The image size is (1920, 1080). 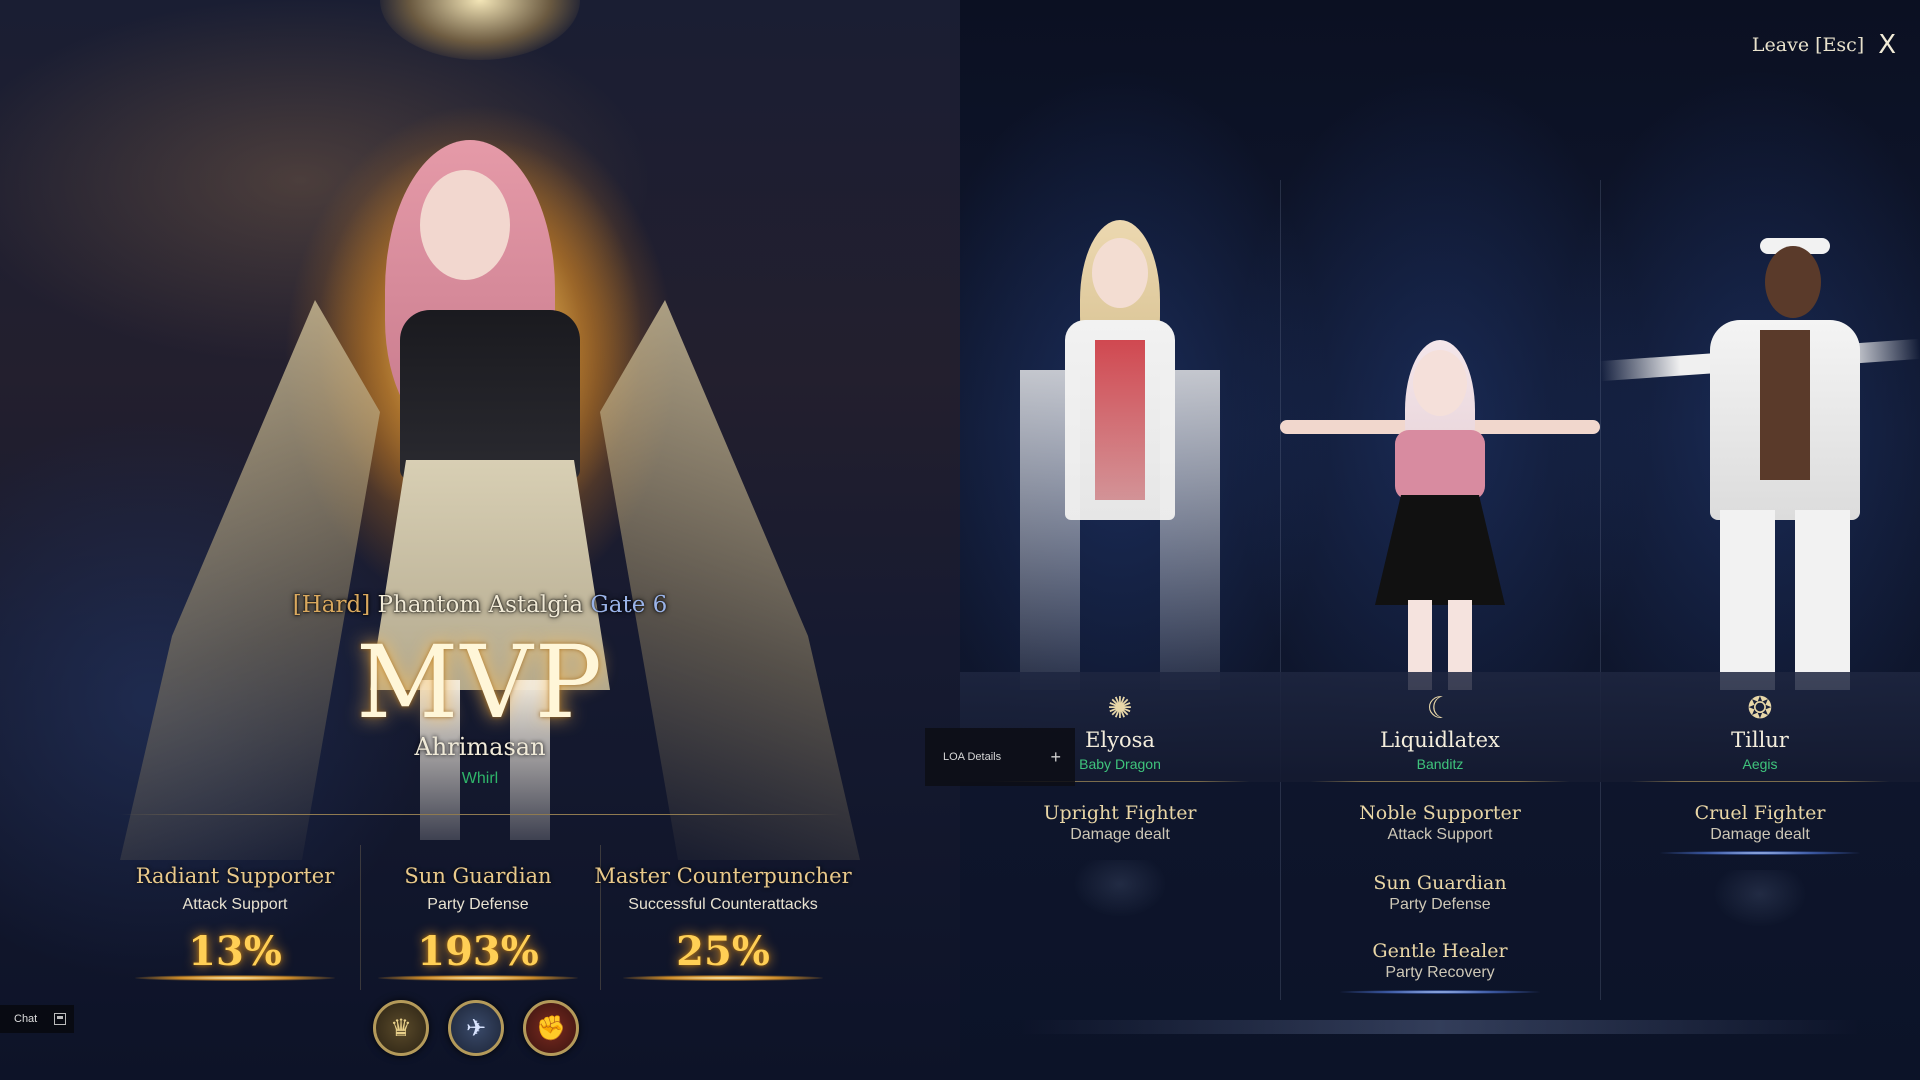 I want to click on award-subtitle: Successful Counterattacks, so click(x=723, y=904).